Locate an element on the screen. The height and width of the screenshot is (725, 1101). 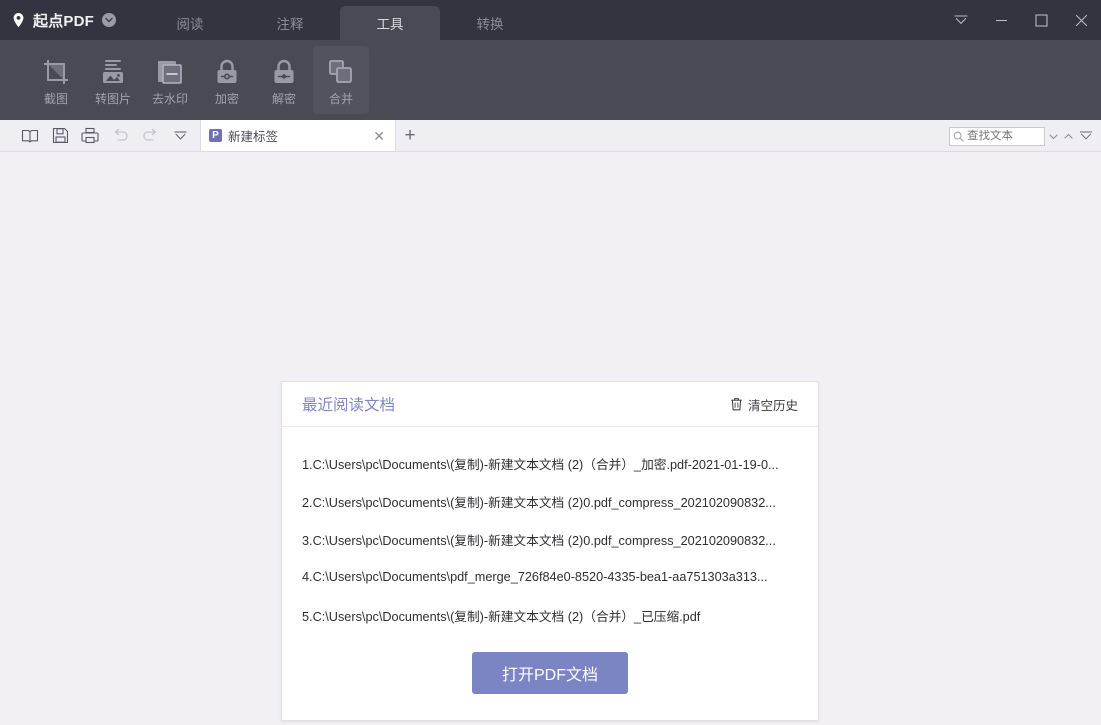
tool-decrypt: 解密 is located at coordinates (284, 80).